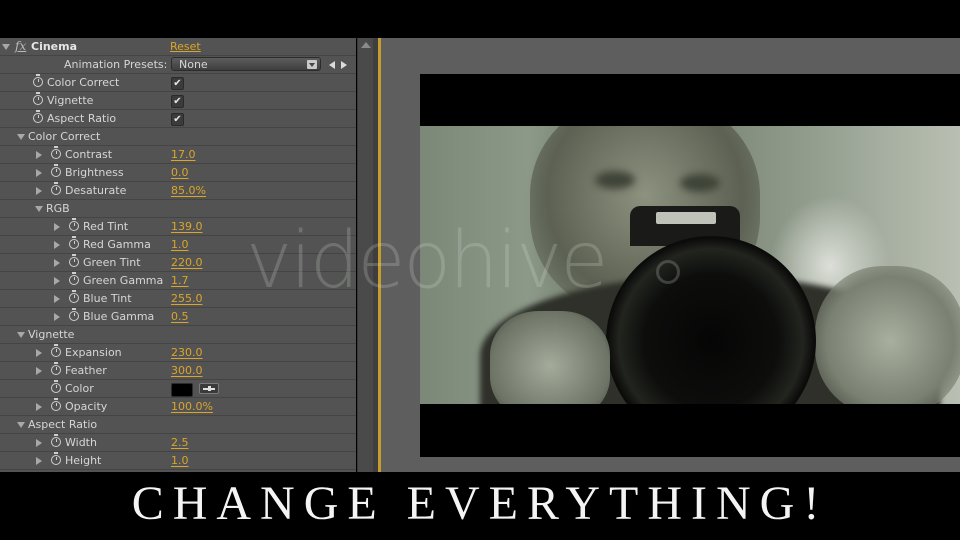  I want to click on watermark-dot, so click(668, 272).